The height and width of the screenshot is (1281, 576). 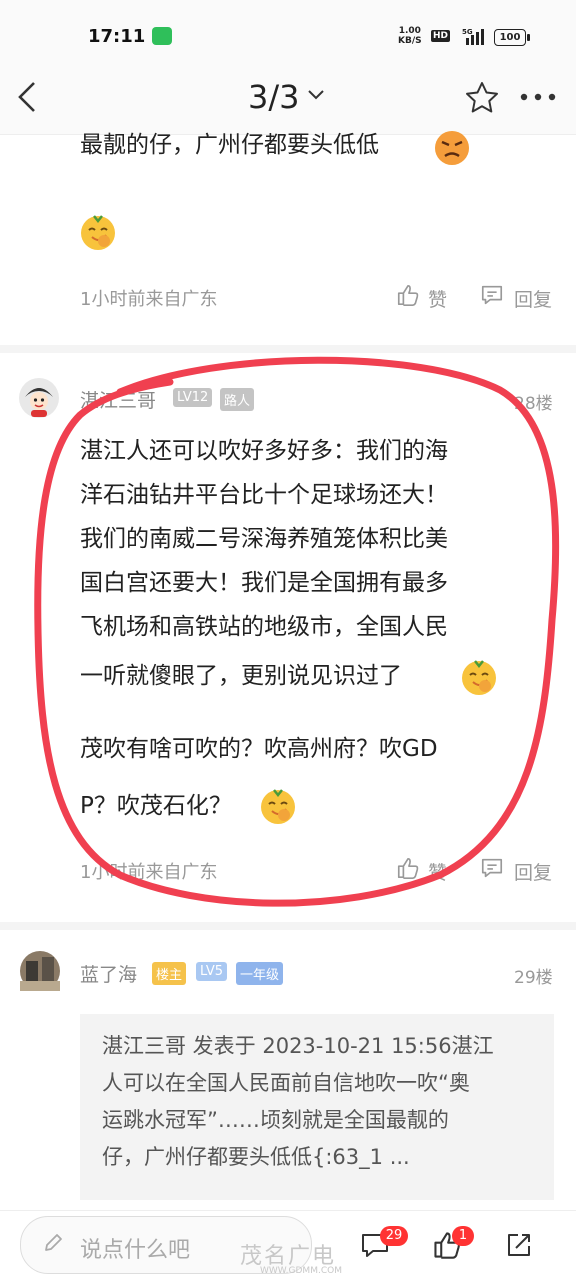 I want to click on comment-count-badge: 29, so click(x=394, y=1236).